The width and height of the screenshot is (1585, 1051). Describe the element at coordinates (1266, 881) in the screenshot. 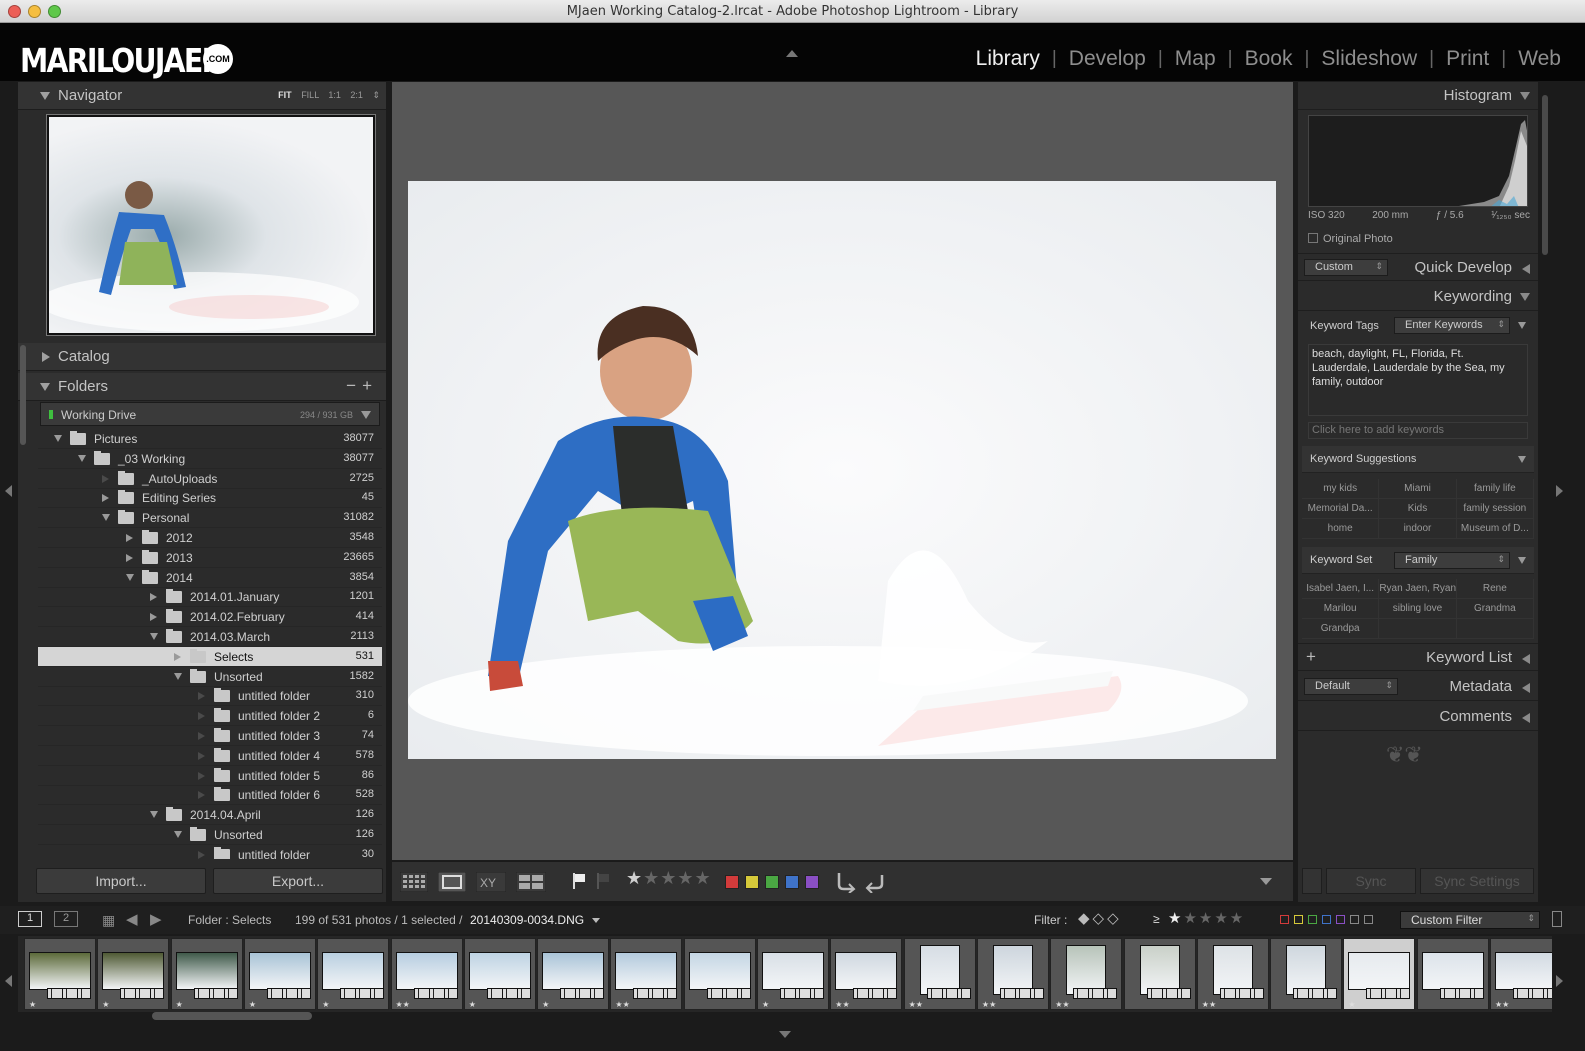

I see `toolbar-options-icon` at that location.